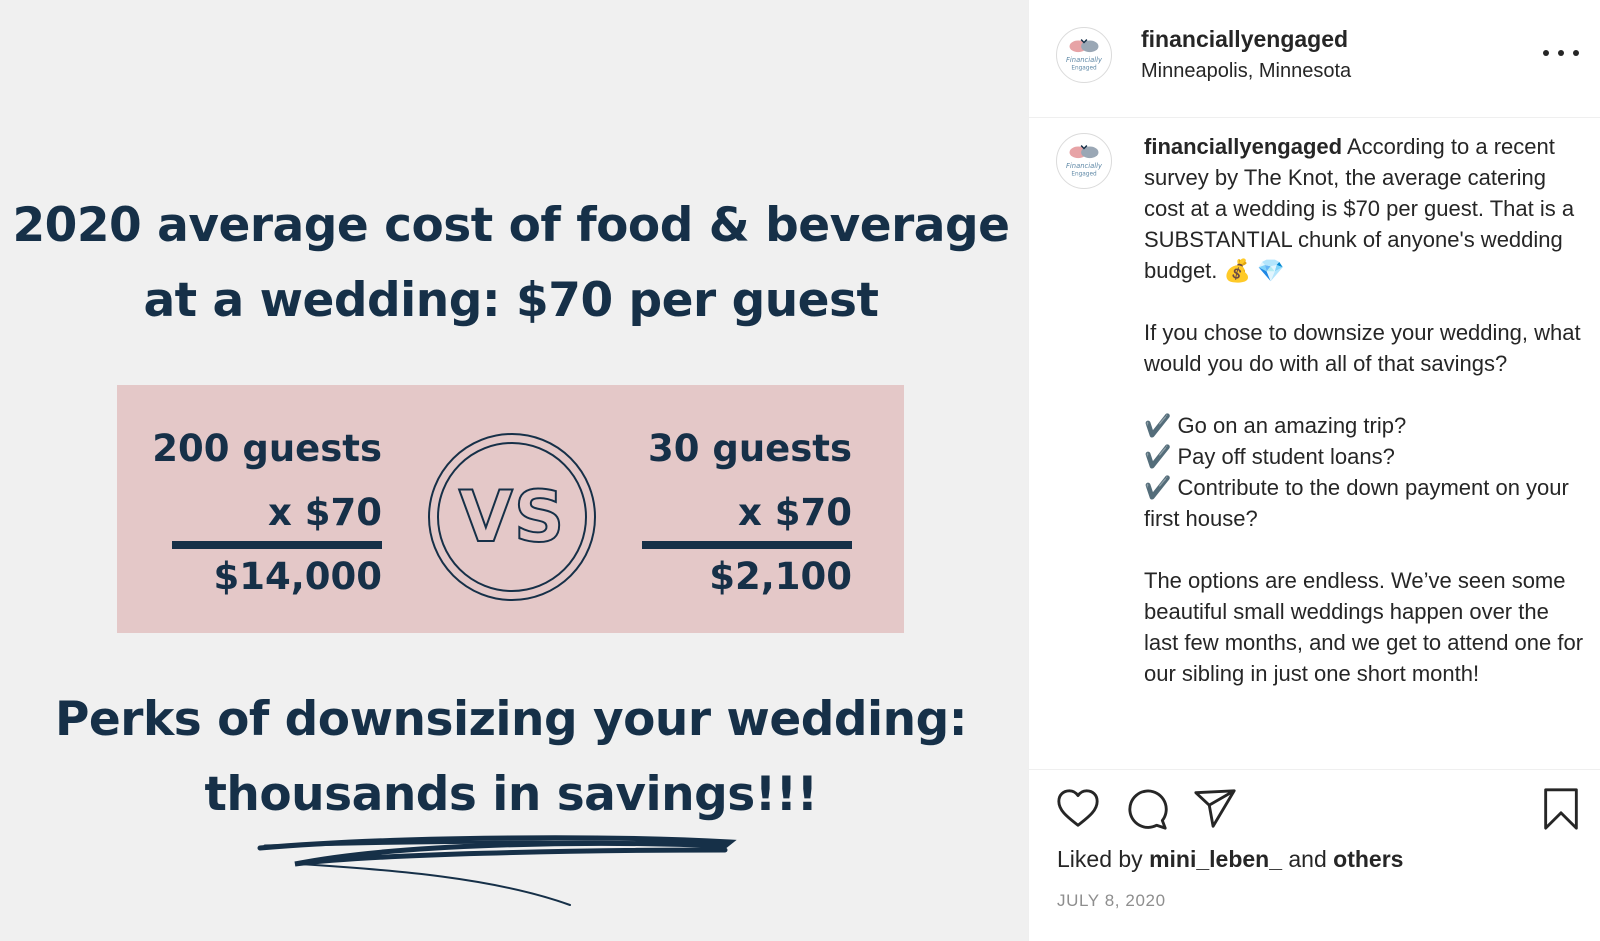  I want to click on liked-by-and: and, so click(1308, 859).